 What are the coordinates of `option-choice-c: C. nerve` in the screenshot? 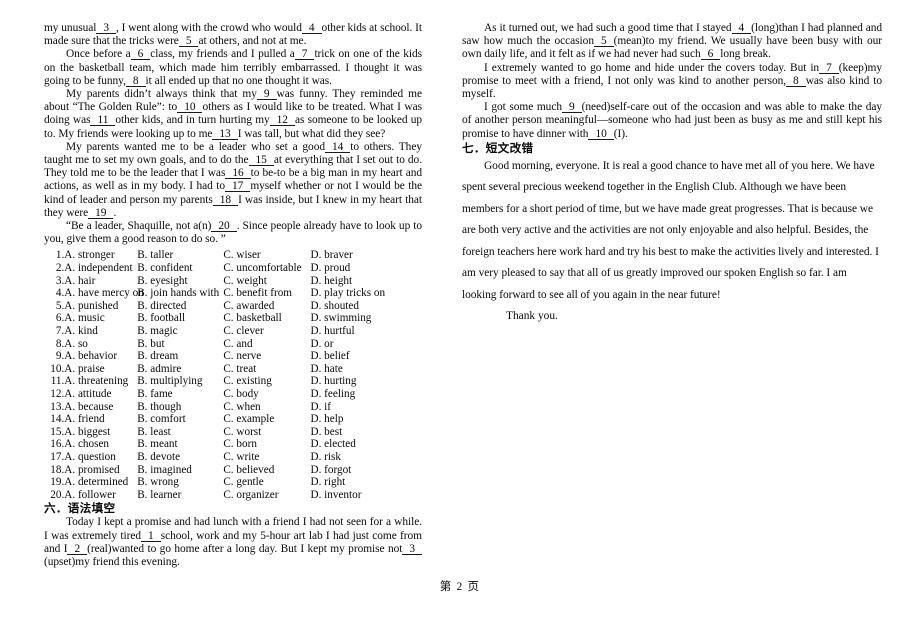 It's located at (266, 356).